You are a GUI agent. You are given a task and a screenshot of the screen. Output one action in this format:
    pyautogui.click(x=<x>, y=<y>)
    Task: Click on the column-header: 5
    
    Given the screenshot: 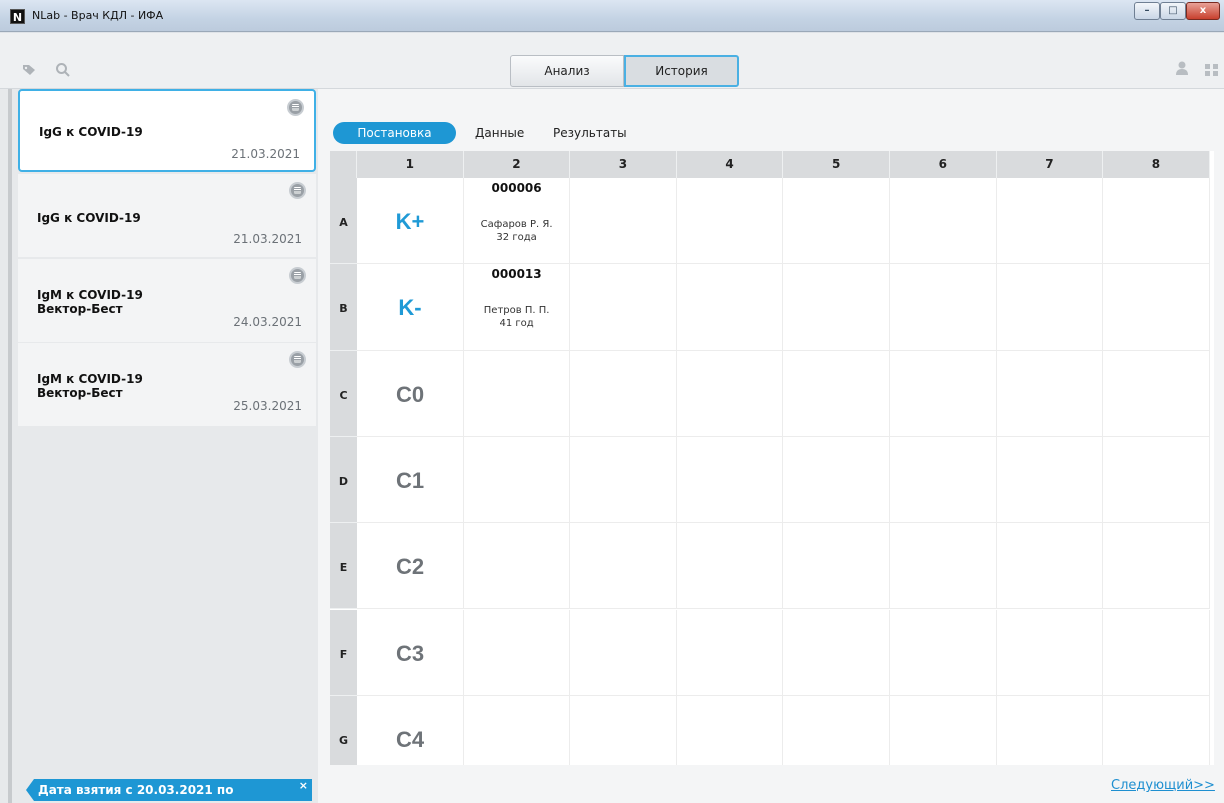 What is the action you would take?
    pyautogui.click(x=836, y=164)
    